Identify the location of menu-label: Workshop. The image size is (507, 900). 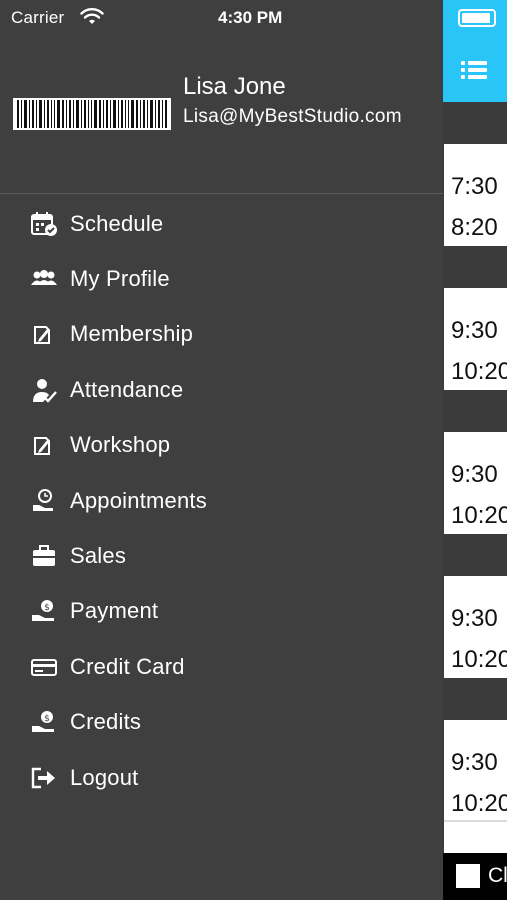
(120, 445).